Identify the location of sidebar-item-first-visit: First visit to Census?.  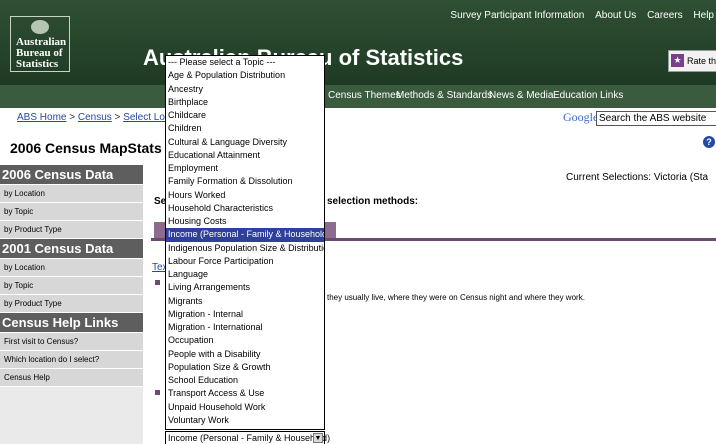
(71, 342).